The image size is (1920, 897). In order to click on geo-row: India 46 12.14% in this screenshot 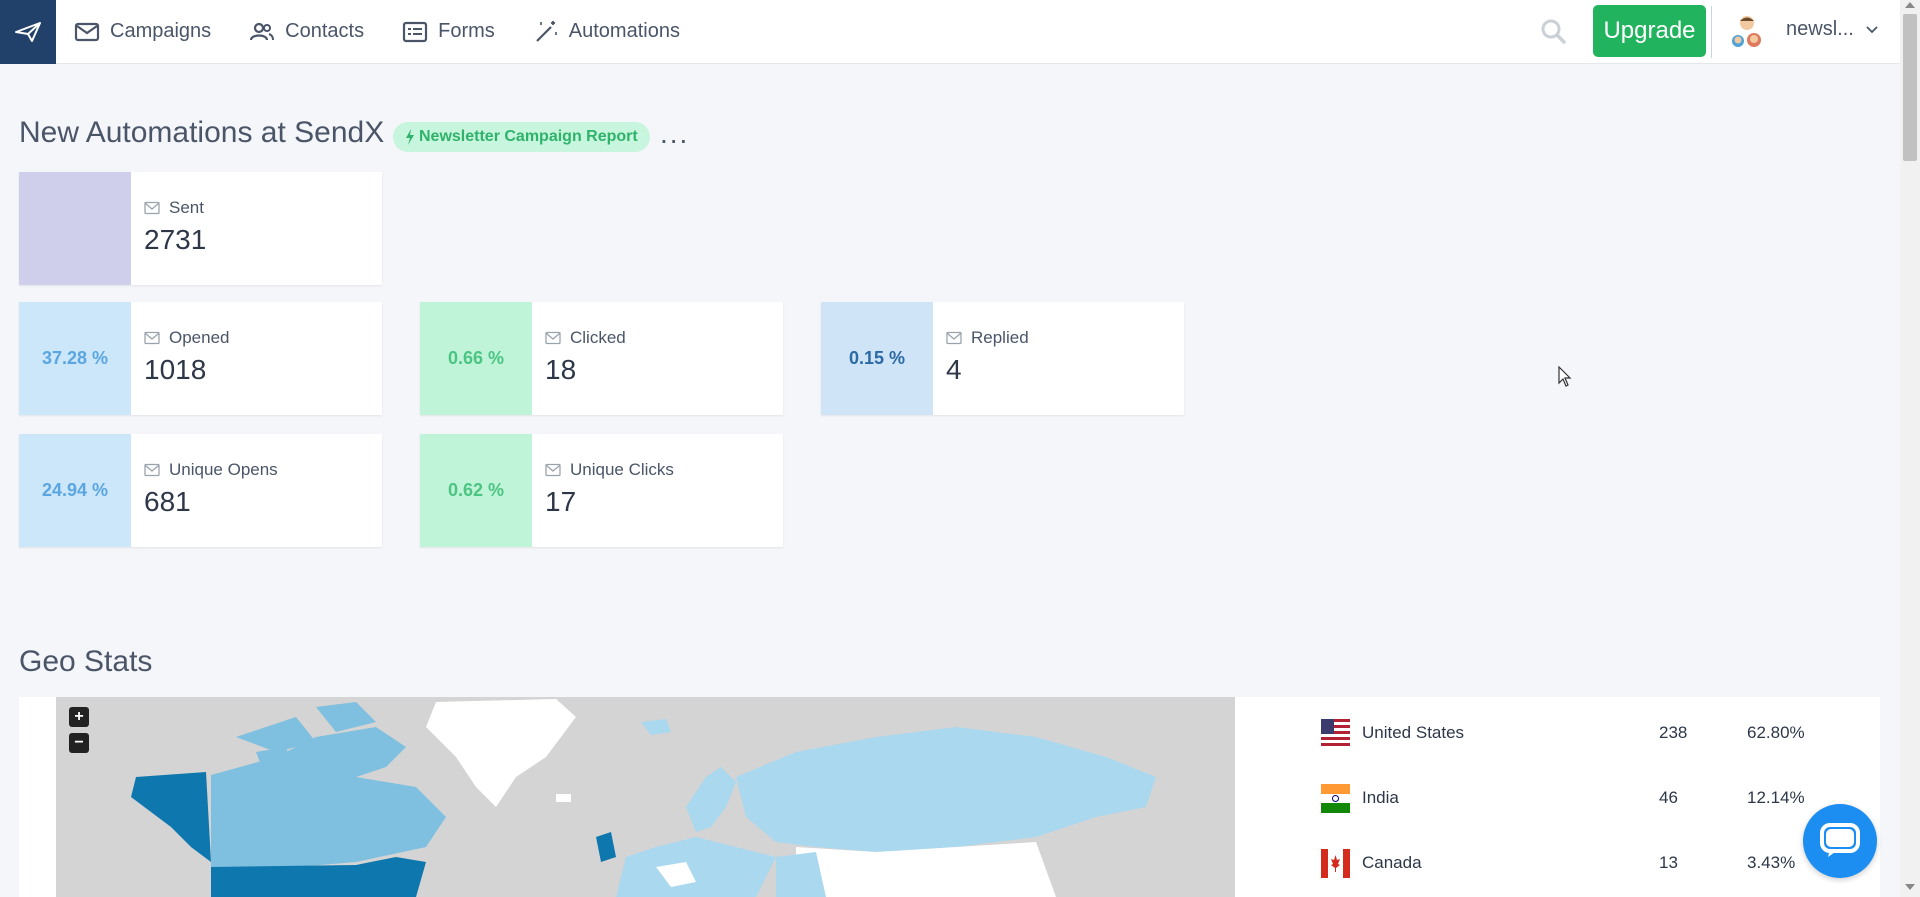, I will do `click(1563, 798)`.